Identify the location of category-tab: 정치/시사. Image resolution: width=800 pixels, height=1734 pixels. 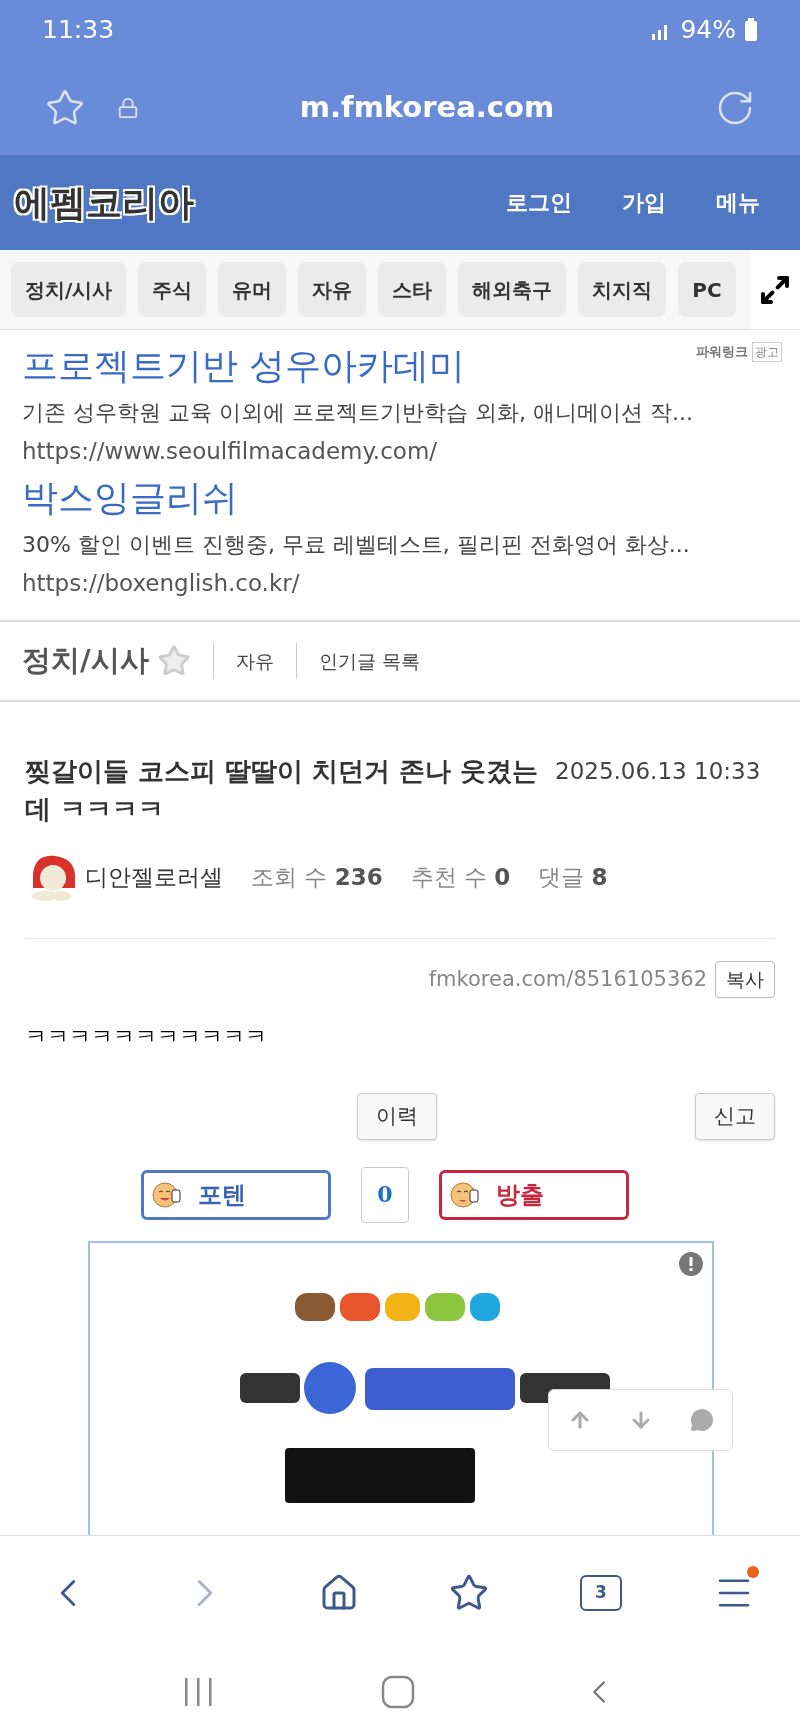
(69, 289).